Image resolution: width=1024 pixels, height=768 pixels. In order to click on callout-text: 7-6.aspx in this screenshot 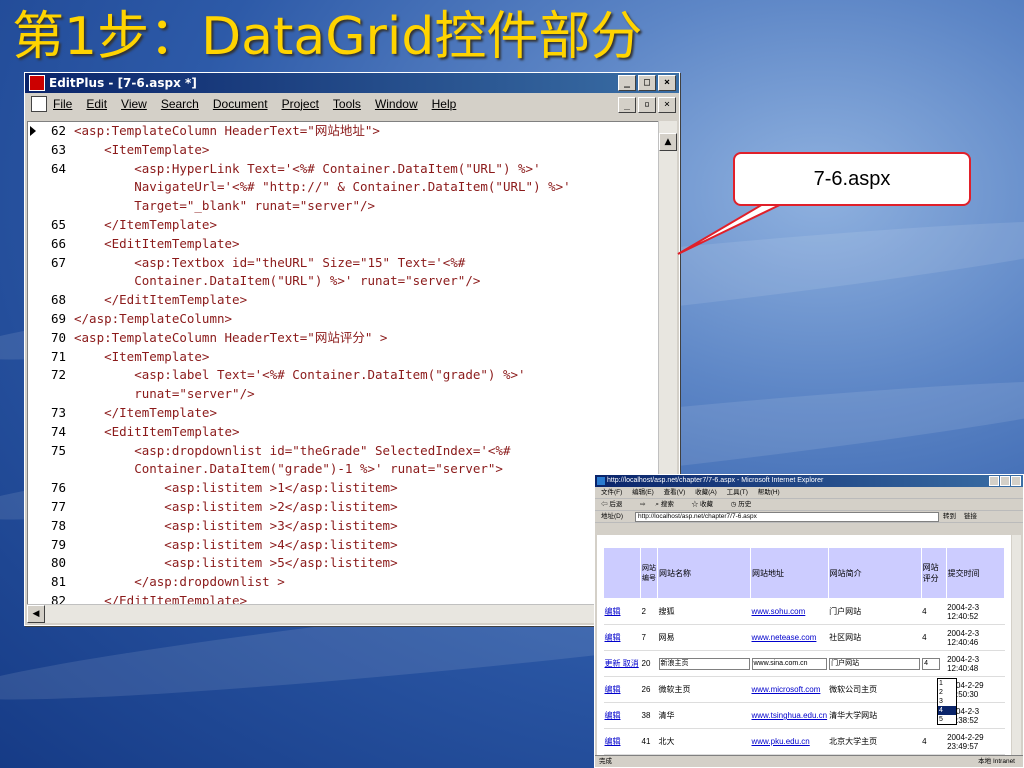, I will do `click(852, 179)`.